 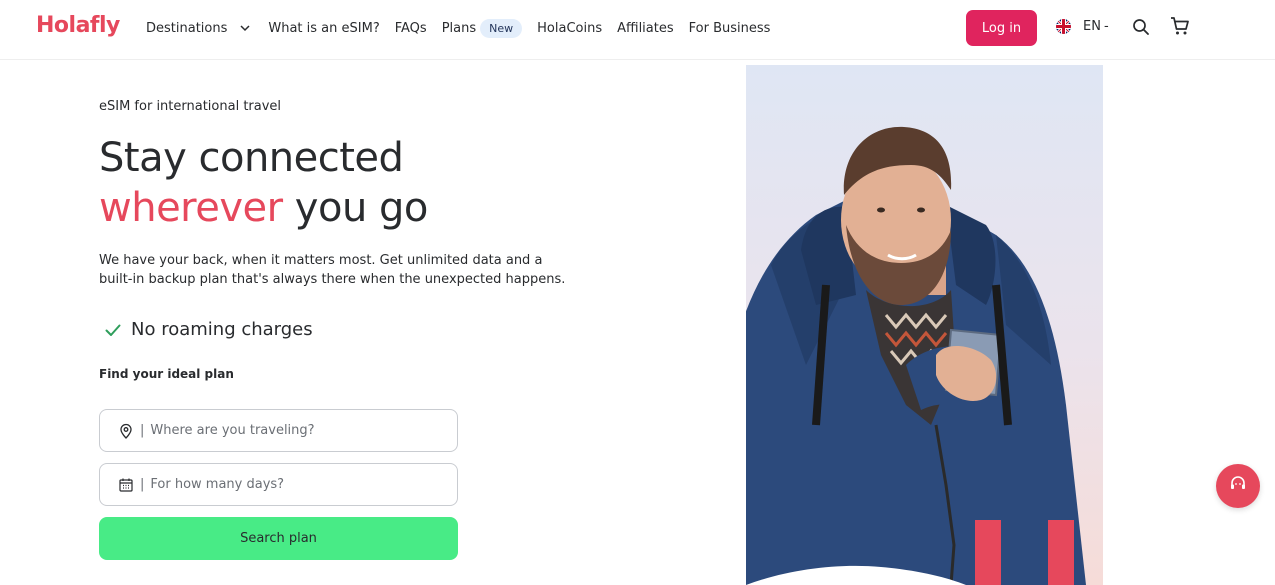 I want to click on hero-eyebrow: eSIM for international travel, so click(x=190, y=106).